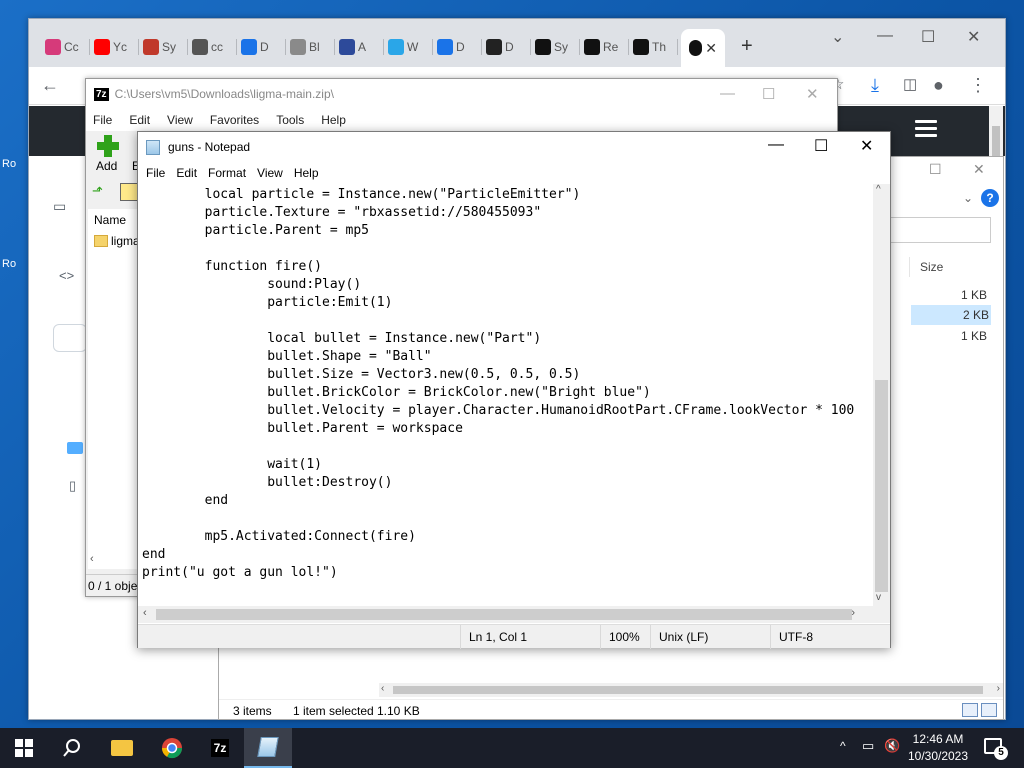  I want to click on search-input, so click(940, 230).